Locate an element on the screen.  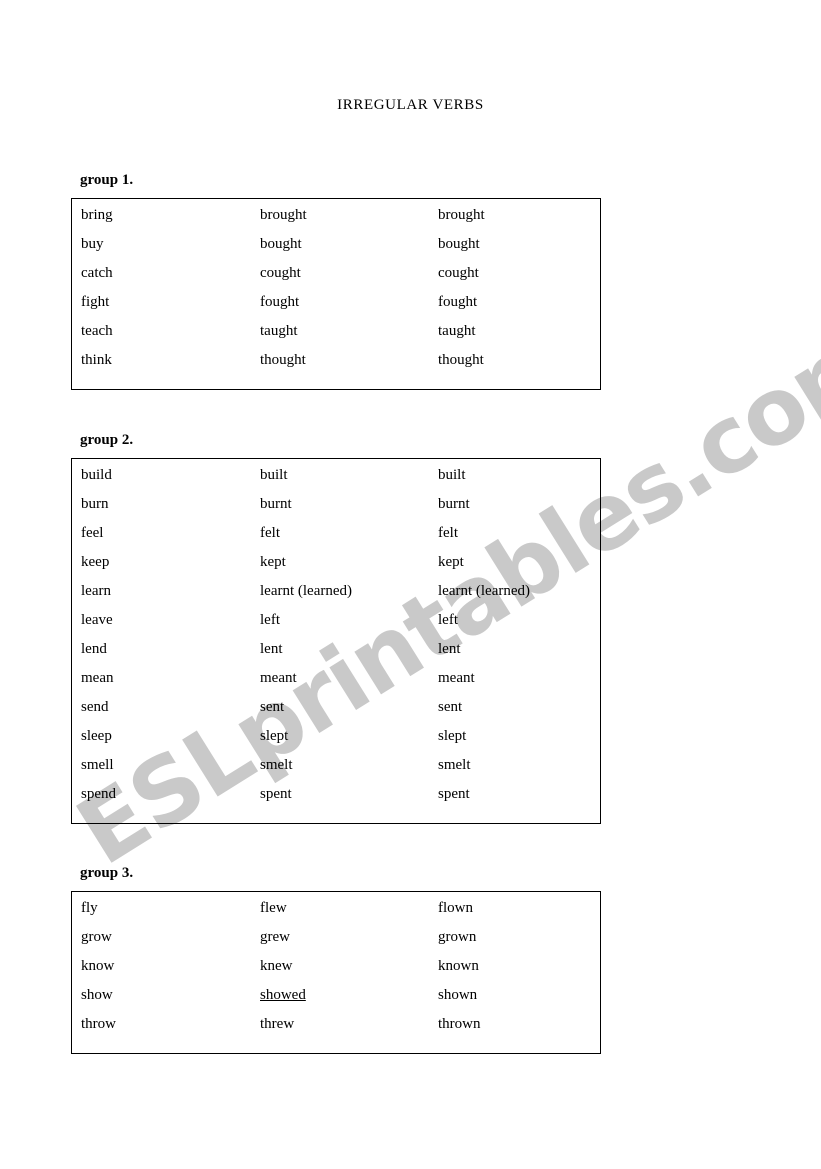
verb-base-form: bring is located at coordinates (97, 215).